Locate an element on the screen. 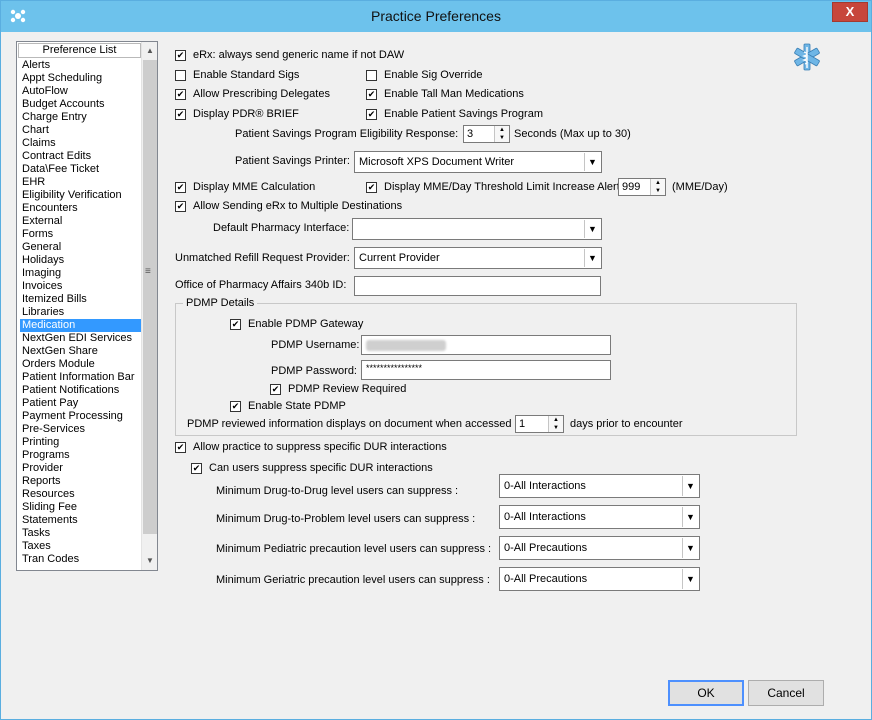 Image resolution: width=872 pixels, height=720 pixels. mme-threshold-checkbox is located at coordinates (371, 187).